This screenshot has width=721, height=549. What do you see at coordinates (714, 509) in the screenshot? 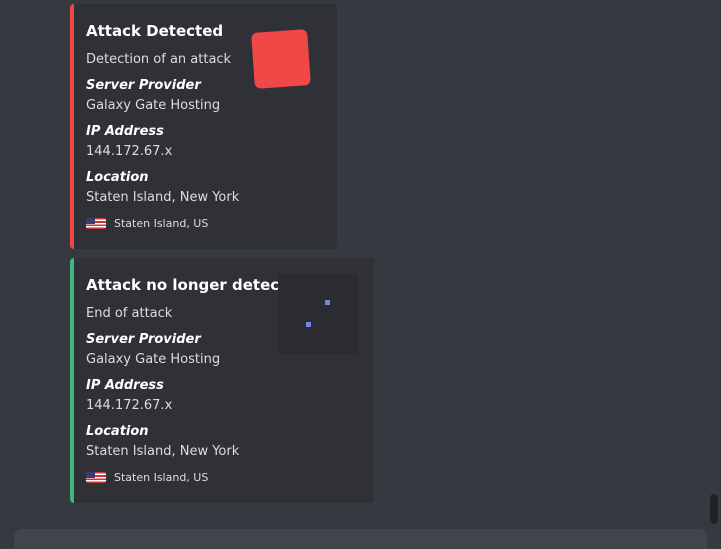
I see `scrollbar-thumb` at bounding box center [714, 509].